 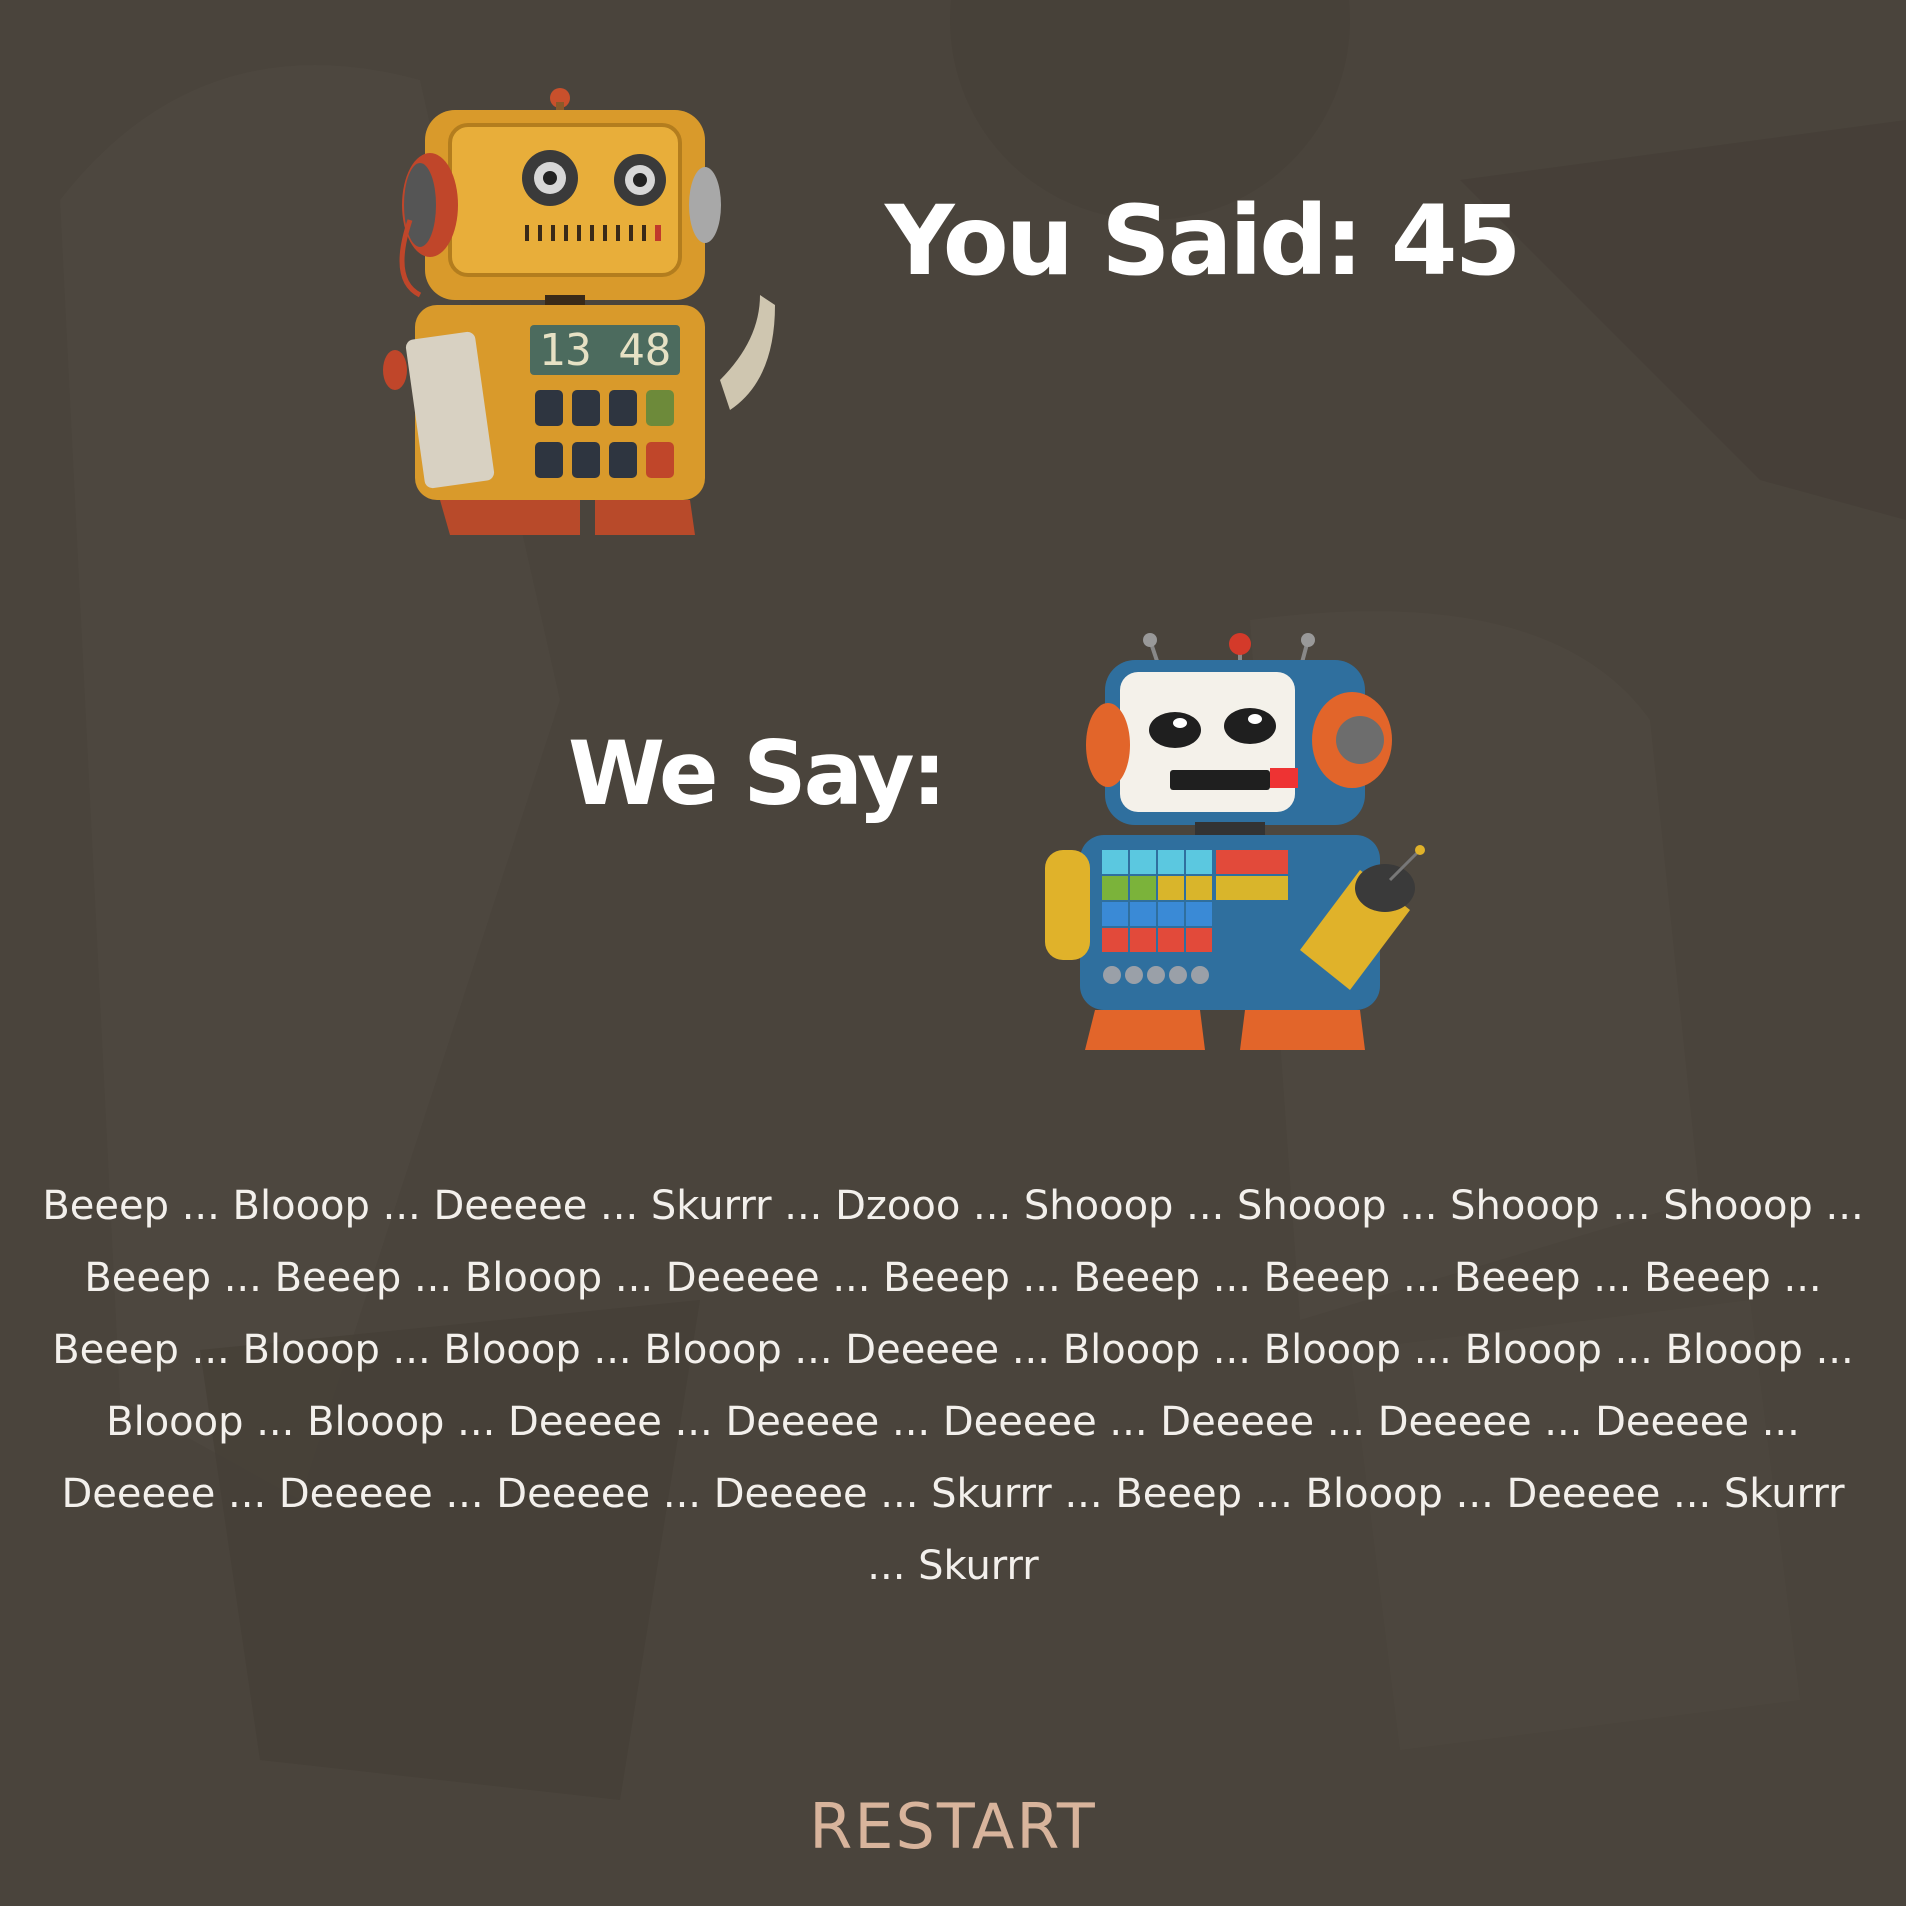 I want to click on calculator-display: 13 48, so click(x=605, y=350).